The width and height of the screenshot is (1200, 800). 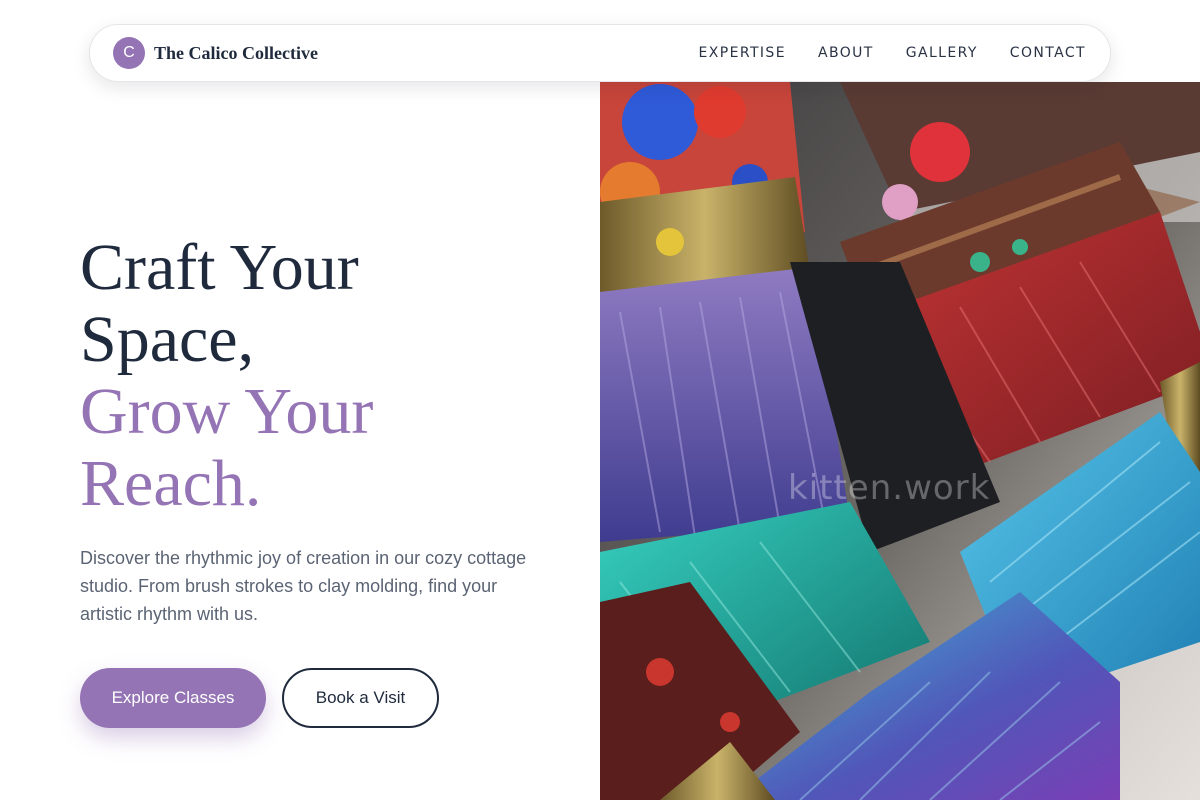 What do you see at coordinates (742, 53) in the screenshot?
I see `nav-link-expertise: EXPERTISE` at bounding box center [742, 53].